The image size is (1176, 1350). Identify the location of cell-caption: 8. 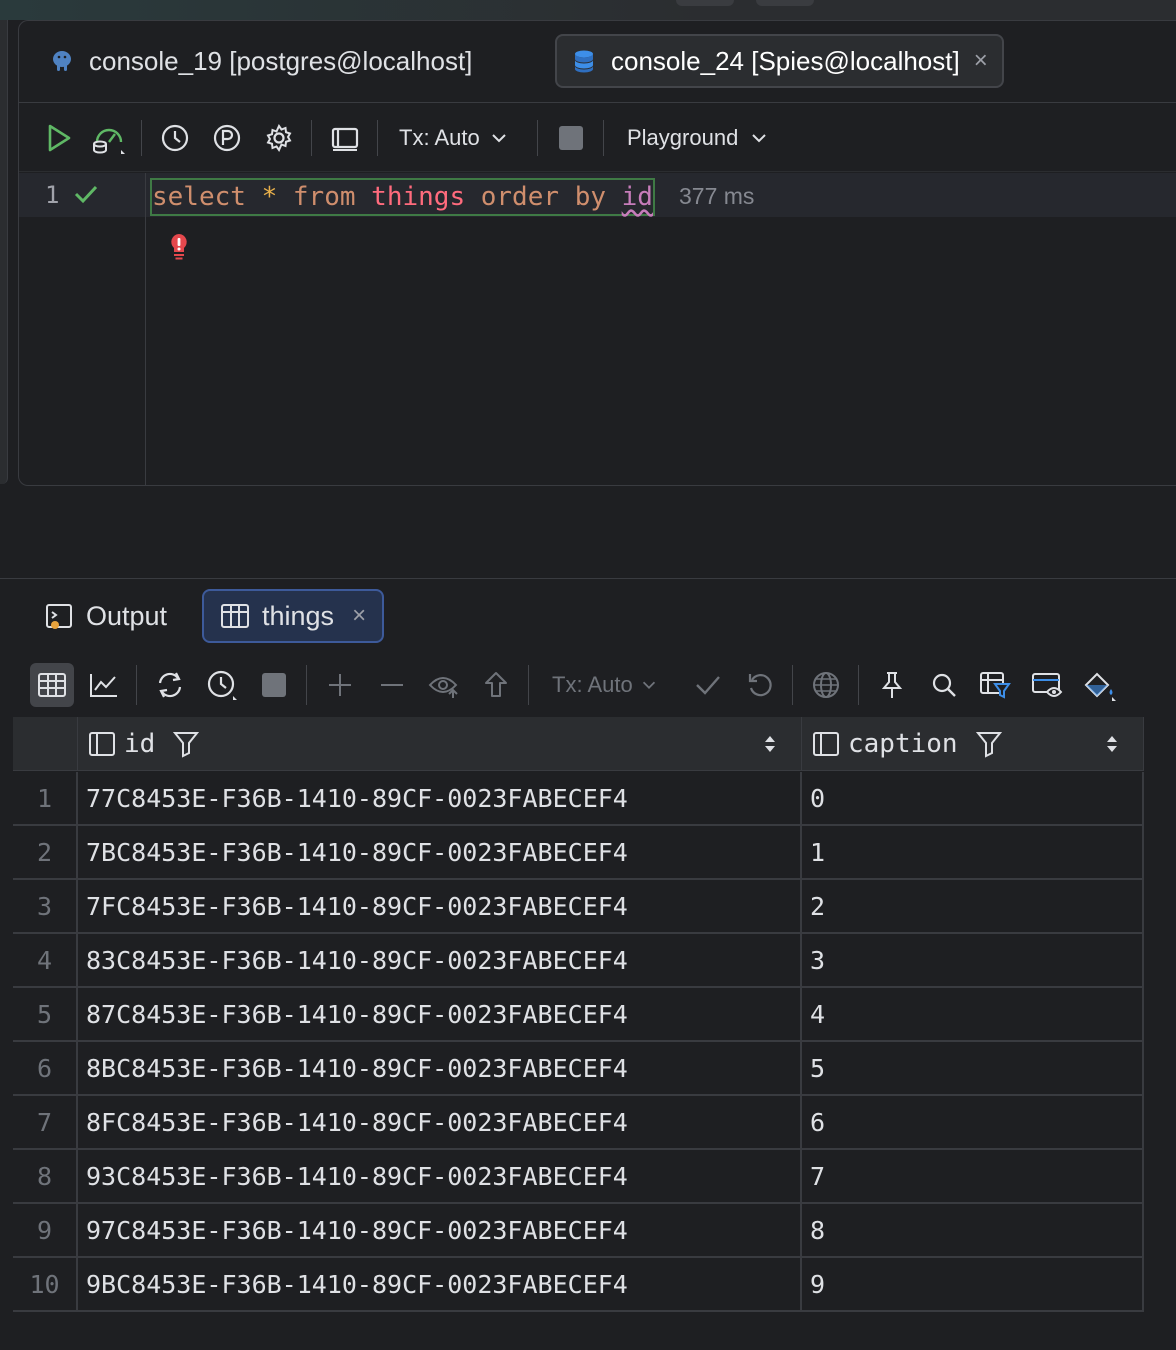
(973, 1230).